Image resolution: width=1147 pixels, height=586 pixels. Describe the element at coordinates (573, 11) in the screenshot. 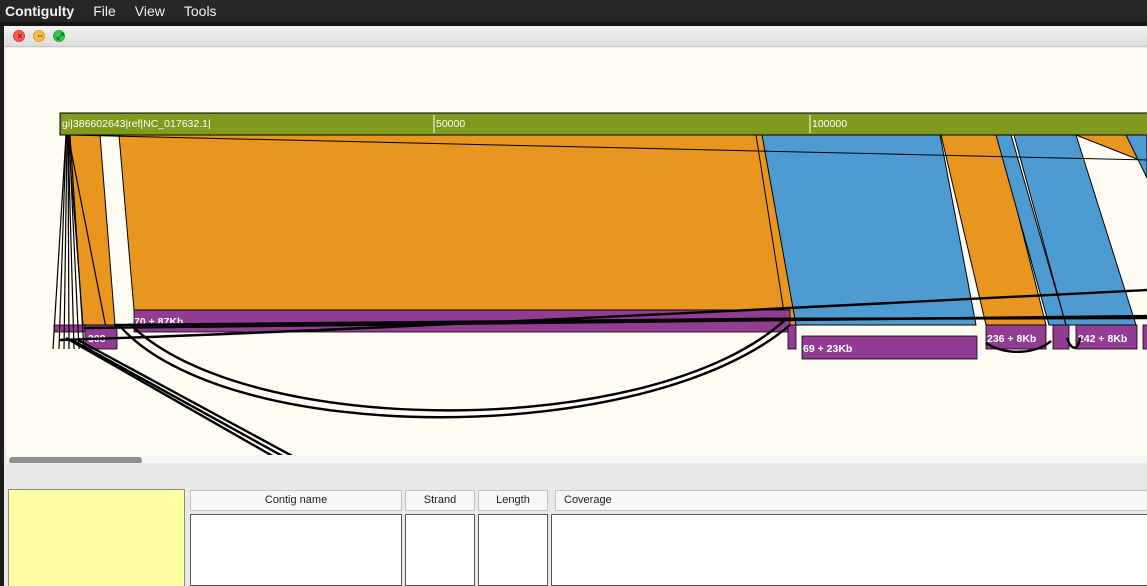

I see `menu-bar: Contigulty File View Tools` at that location.